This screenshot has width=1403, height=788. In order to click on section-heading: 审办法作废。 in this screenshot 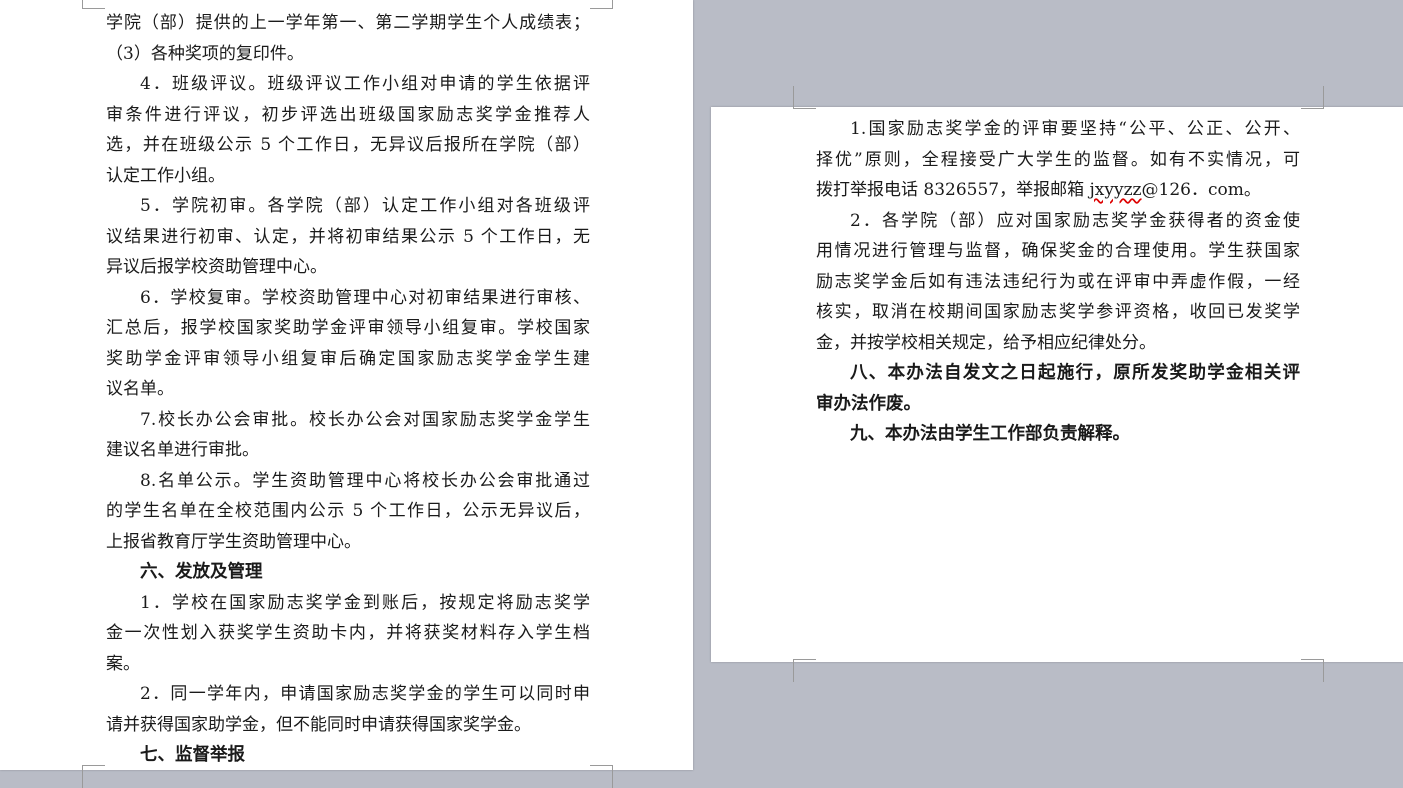, I will do `click(868, 403)`.